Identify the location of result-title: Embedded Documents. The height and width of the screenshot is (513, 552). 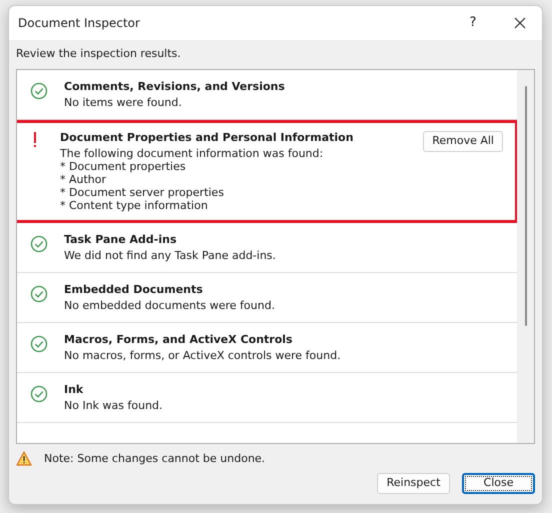
(134, 289).